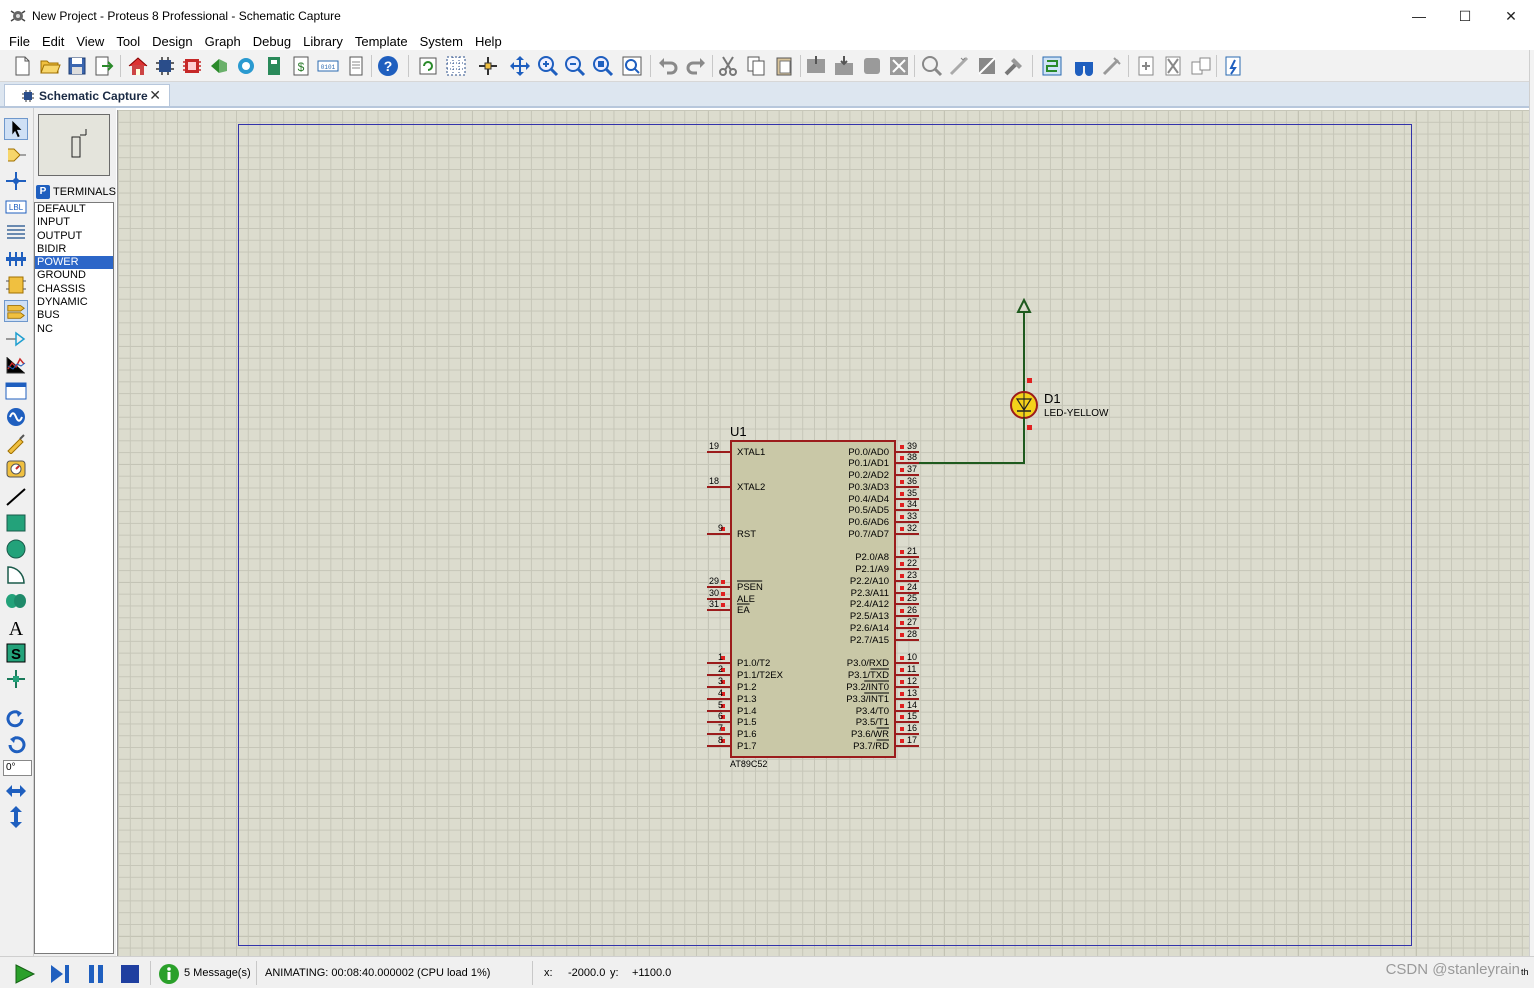 This screenshot has width=1534, height=988. I want to click on line-draw-icon, so click(16, 497).